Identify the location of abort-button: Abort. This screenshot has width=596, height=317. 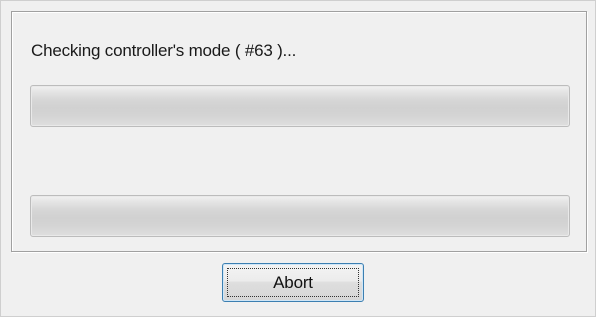
(293, 282).